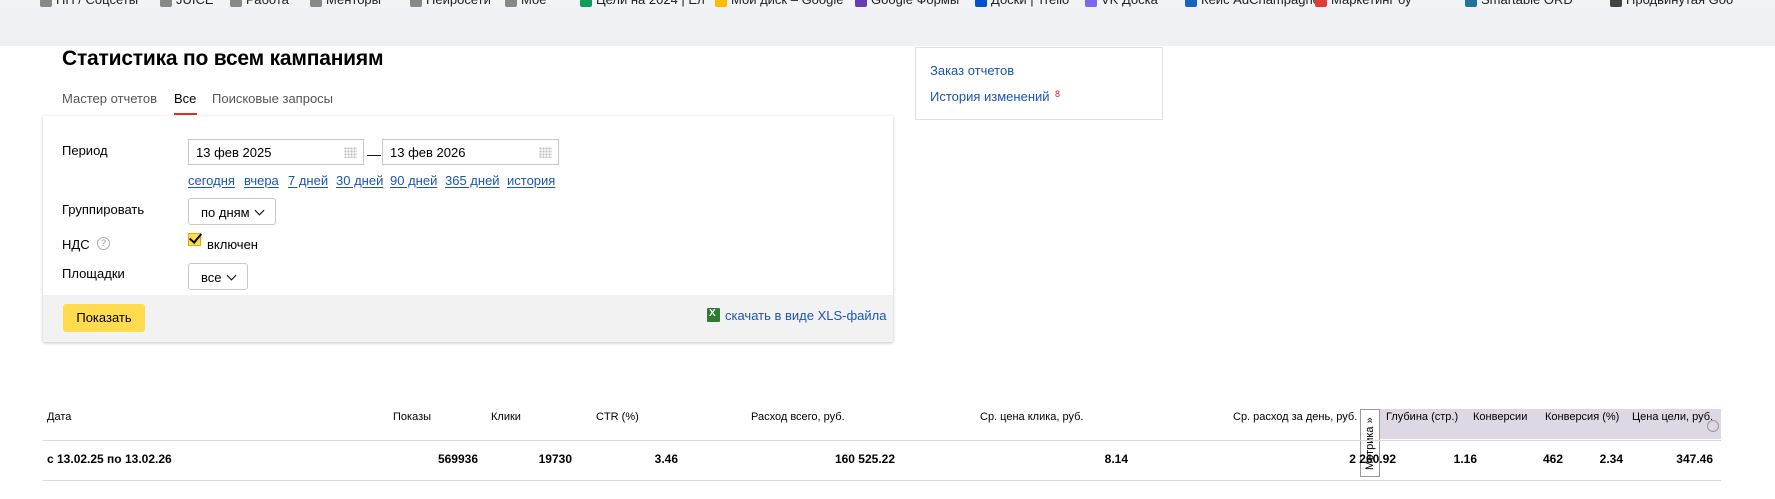 The image size is (1775, 499). What do you see at coordinates (1030, 3) in the screenshot?
I see `bookmark-label: Доски | Trello` at bounding box center [1030, 3].